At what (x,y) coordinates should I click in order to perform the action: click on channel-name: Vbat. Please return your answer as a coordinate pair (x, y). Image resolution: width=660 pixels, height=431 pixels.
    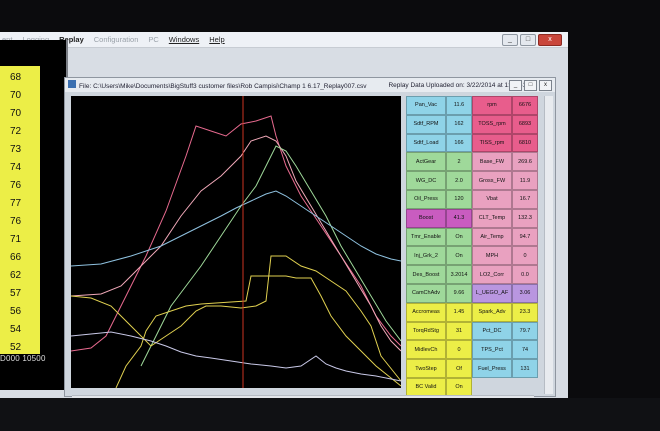
    Looking at the image, I should click on (492, 199).